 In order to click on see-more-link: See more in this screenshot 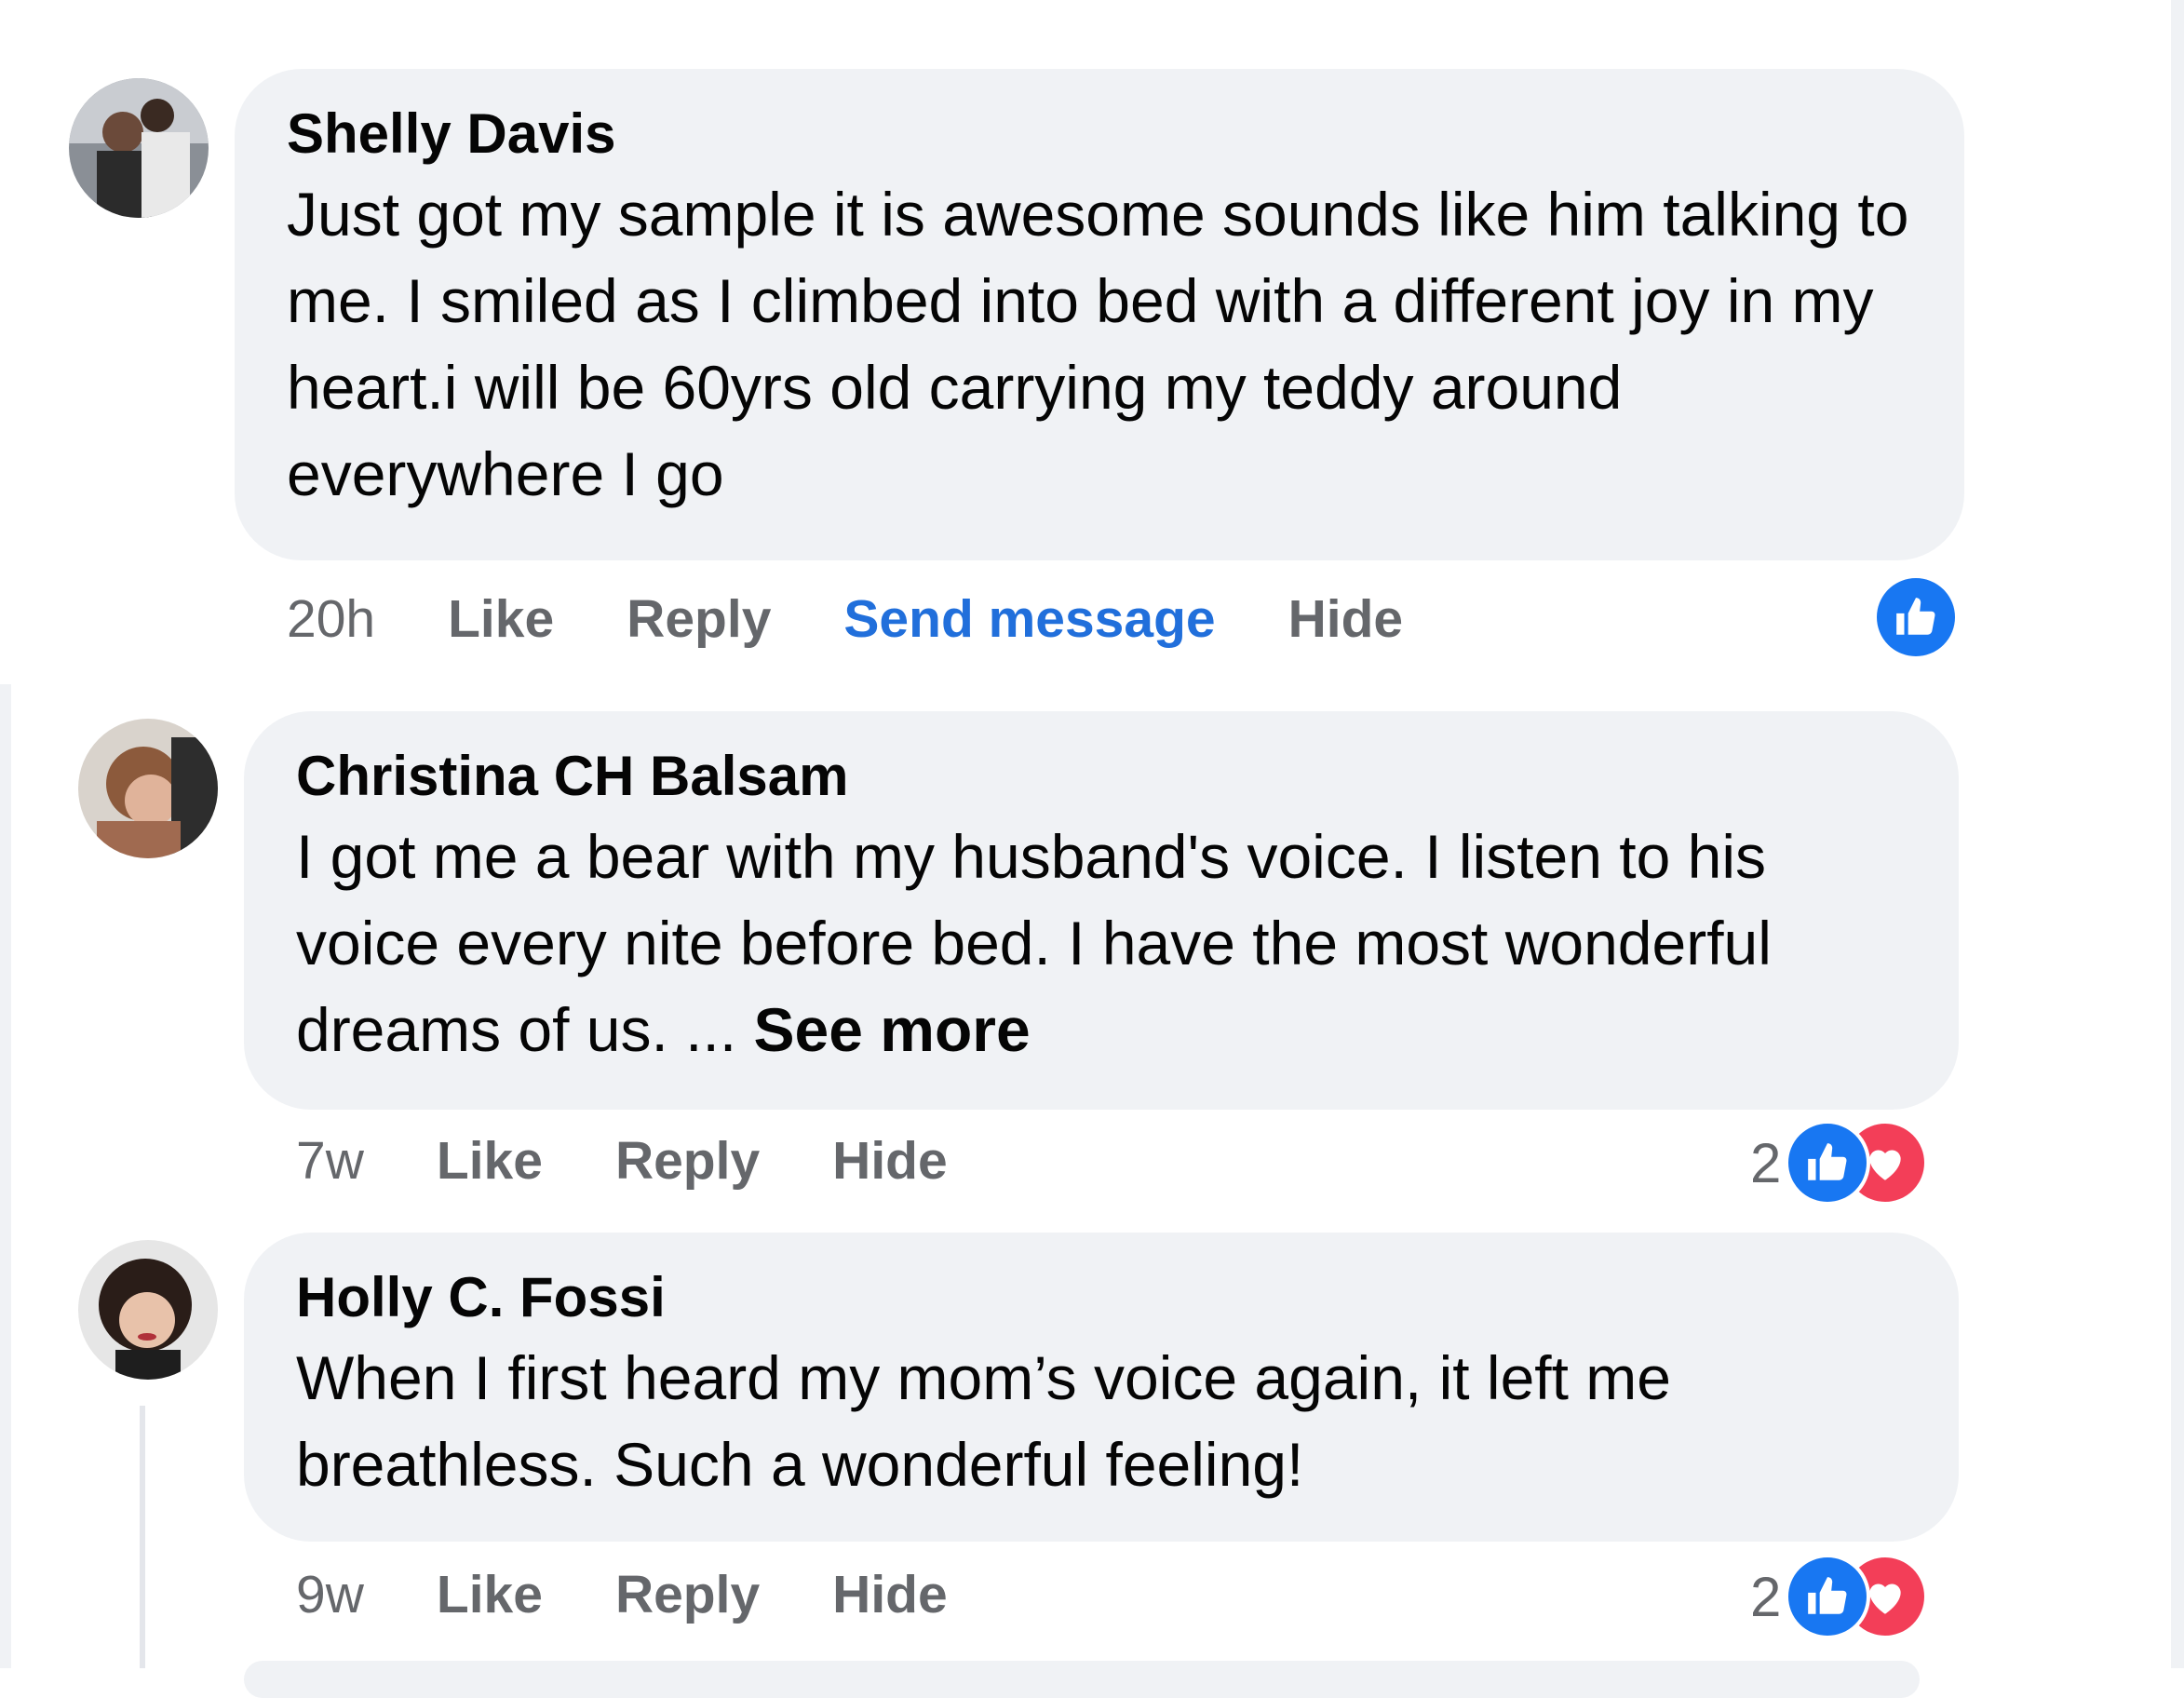, I will do `click(892, 1030)`.